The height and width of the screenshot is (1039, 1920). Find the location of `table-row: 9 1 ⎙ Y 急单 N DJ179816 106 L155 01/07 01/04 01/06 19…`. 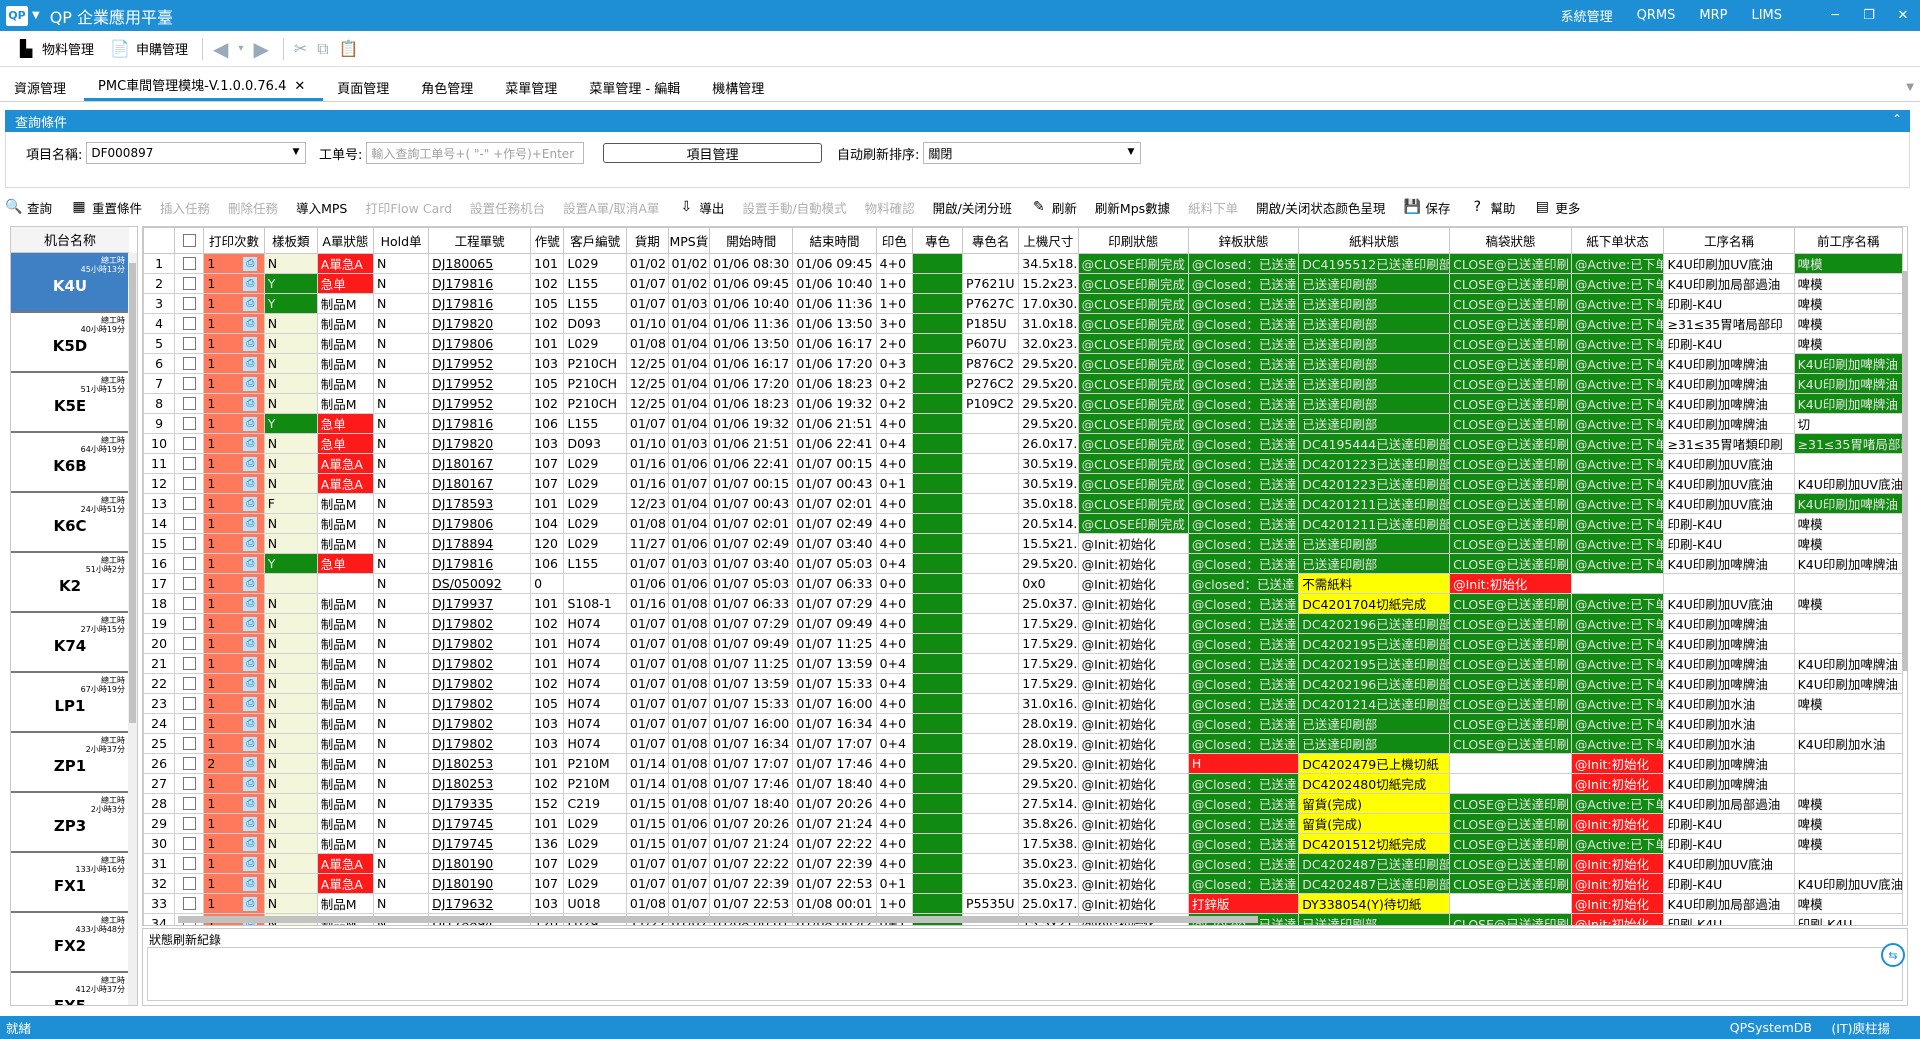

table-row: 9 1 ⎙ Y 急单 N DJ179816 106 L155 01/07 01/04 01/06 19… is located at coordinates (1023, 423).